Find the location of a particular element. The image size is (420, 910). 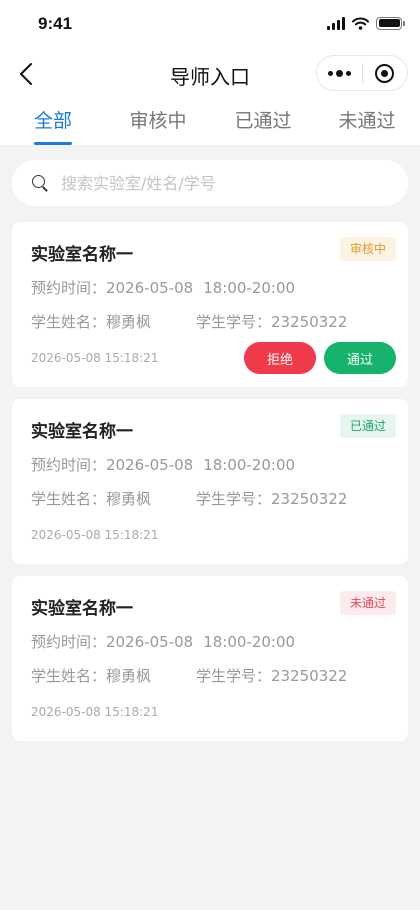

wifi-icon is located at coordinates (360, 23).